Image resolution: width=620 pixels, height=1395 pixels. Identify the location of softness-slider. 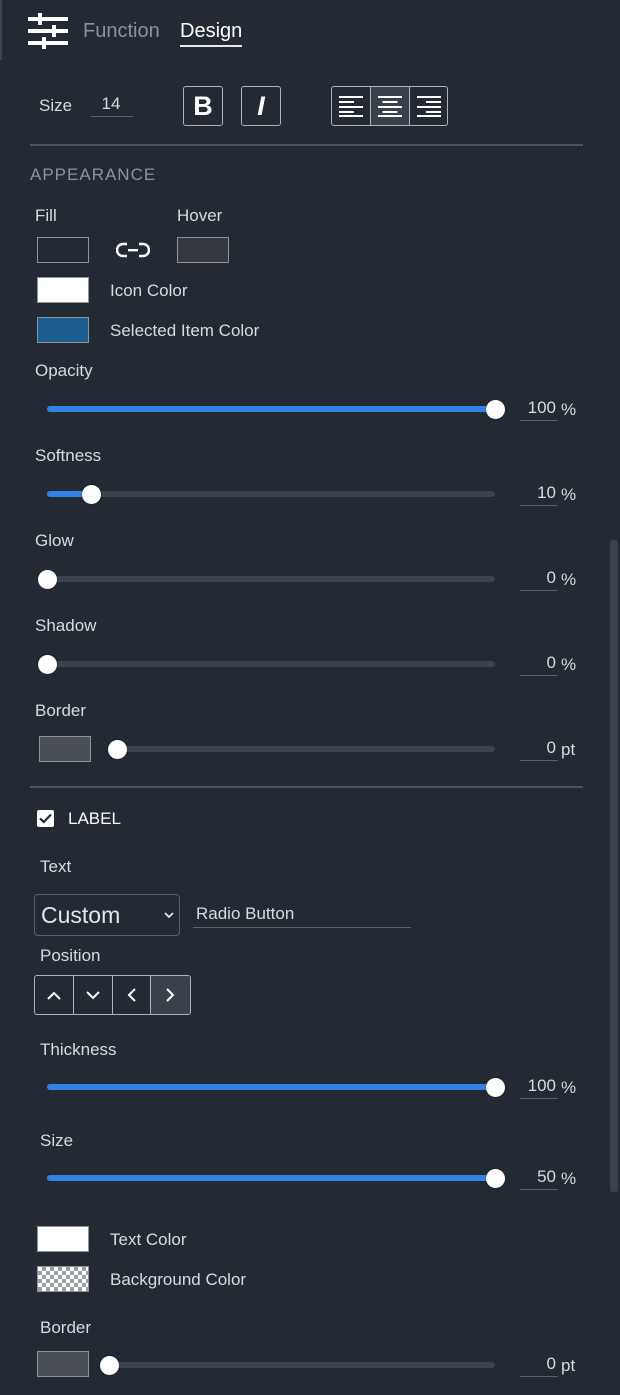
(271, 494).